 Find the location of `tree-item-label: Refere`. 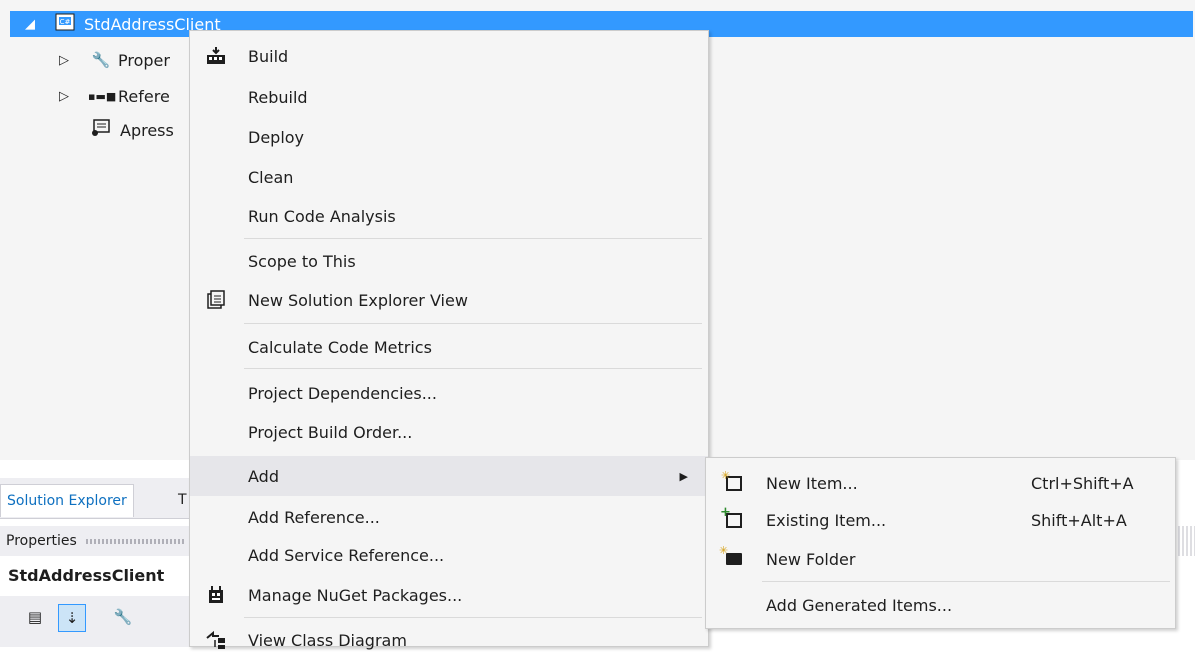

tree-item-label: Refere is located at coordinates (144, 96).